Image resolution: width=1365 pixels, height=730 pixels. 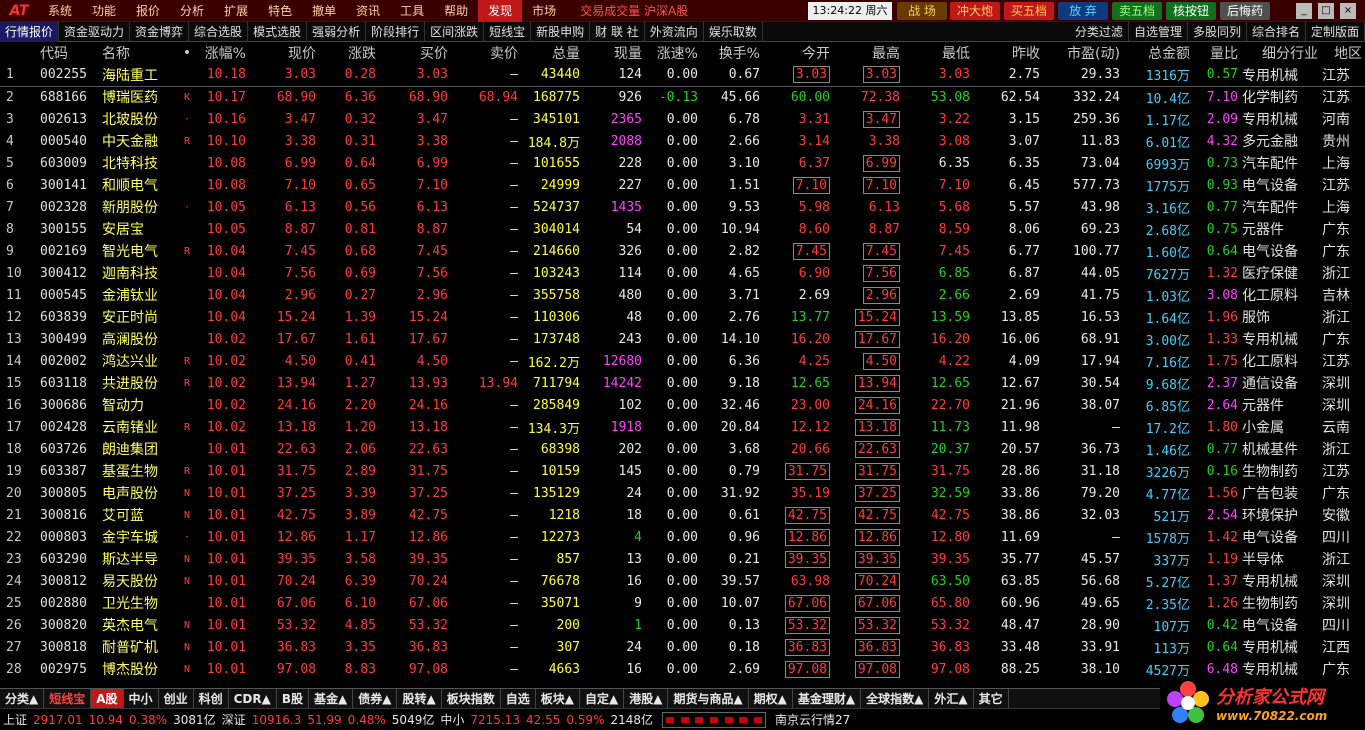 I want to click on market-tab: B股, so click(x=293, y=698).